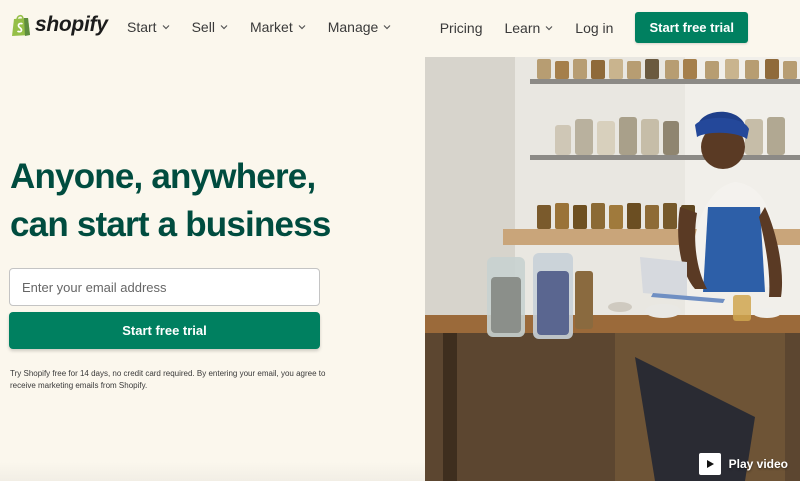 This screenshot has width=800, height=481. I want to click on nav-sell-label: Sell, so click(203, 27).